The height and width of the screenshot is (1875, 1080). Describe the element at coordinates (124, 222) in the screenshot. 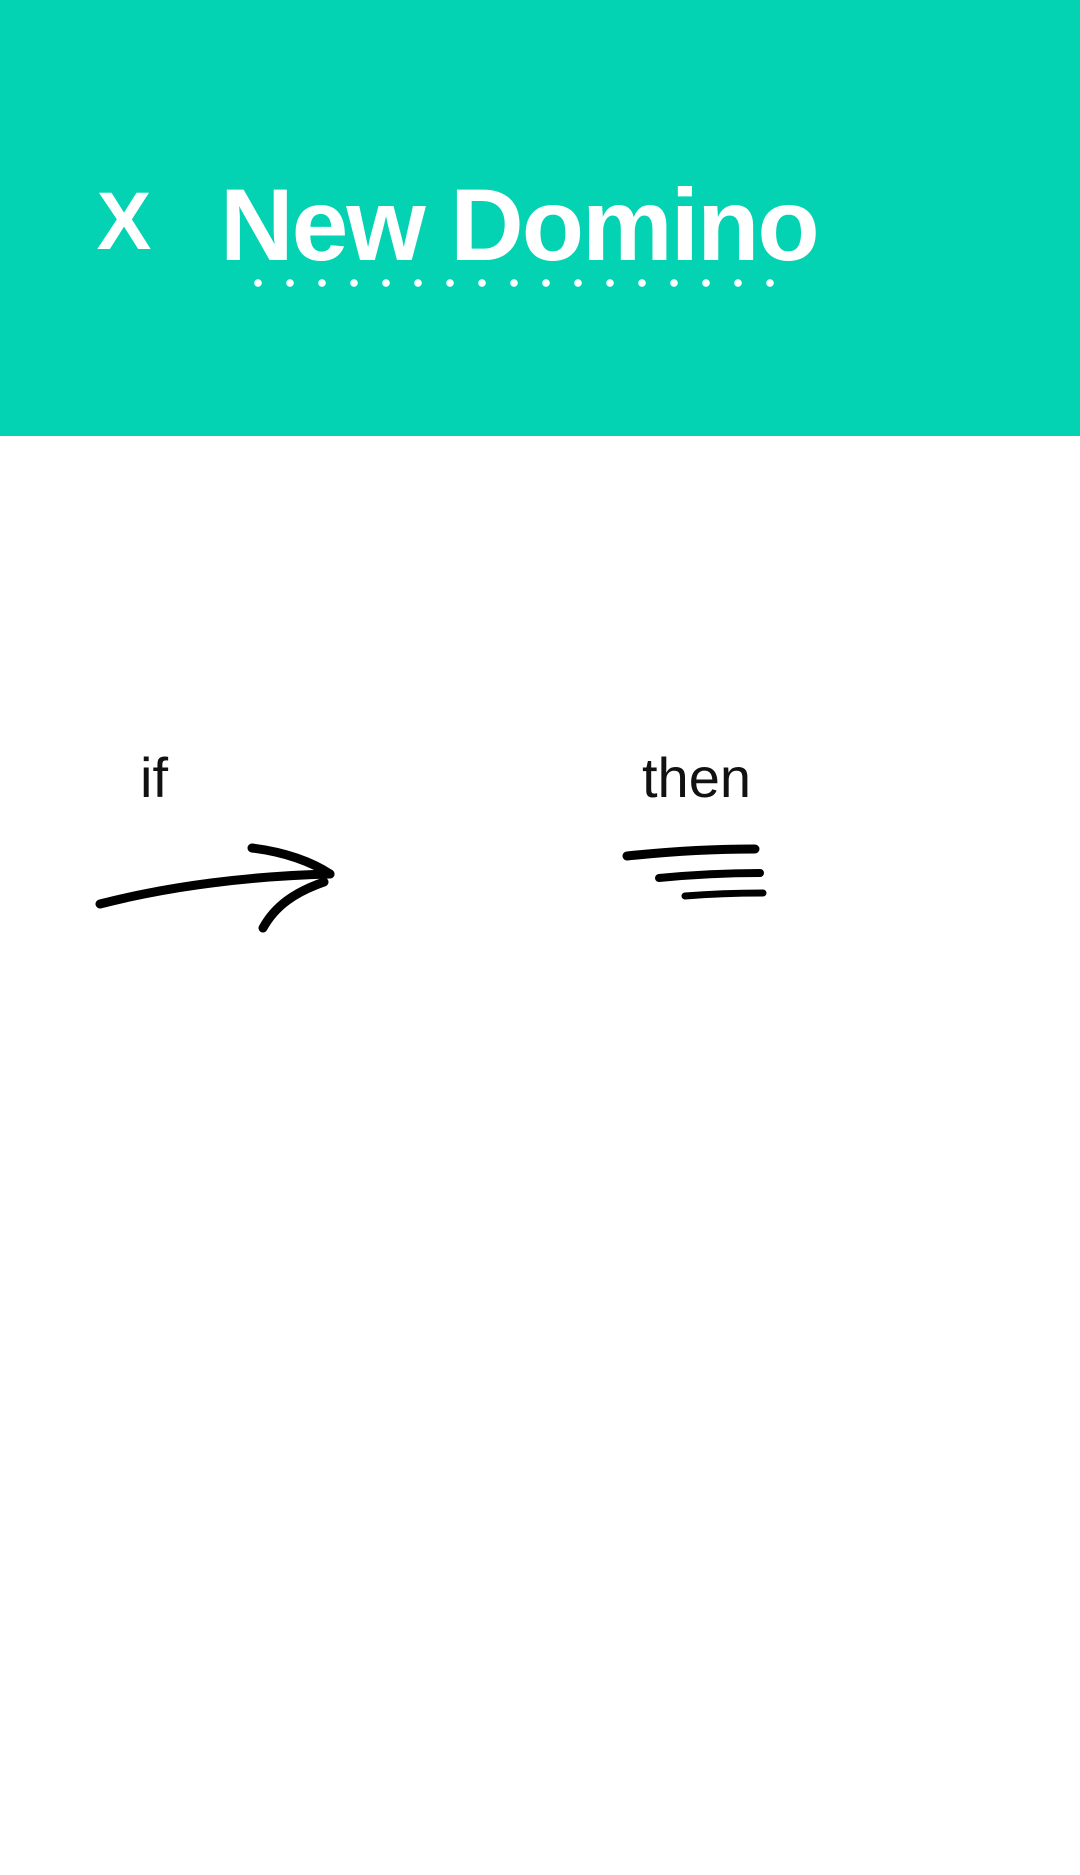

I see `close-button: X` at that location.